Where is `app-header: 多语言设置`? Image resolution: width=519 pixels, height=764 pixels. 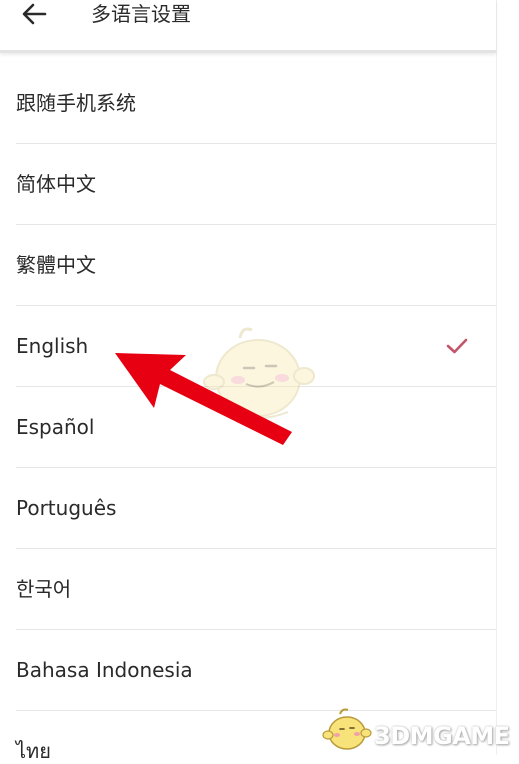 app-header: 多语言设置 is located at coordinates (248, 26).